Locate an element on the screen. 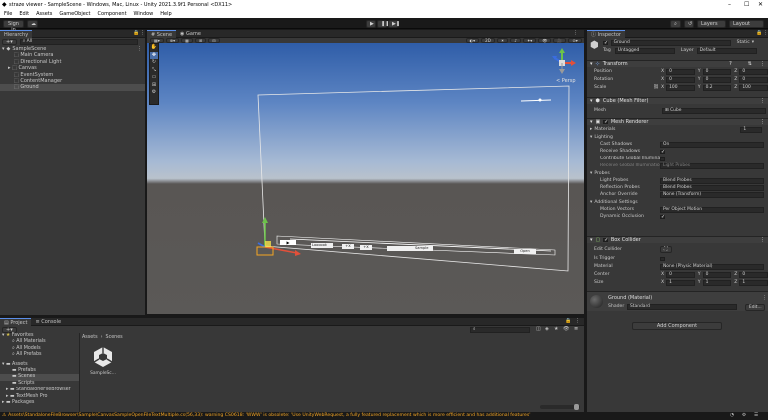  hierarchy-search-input: ⌕ All is located at coordinates (78, 42).